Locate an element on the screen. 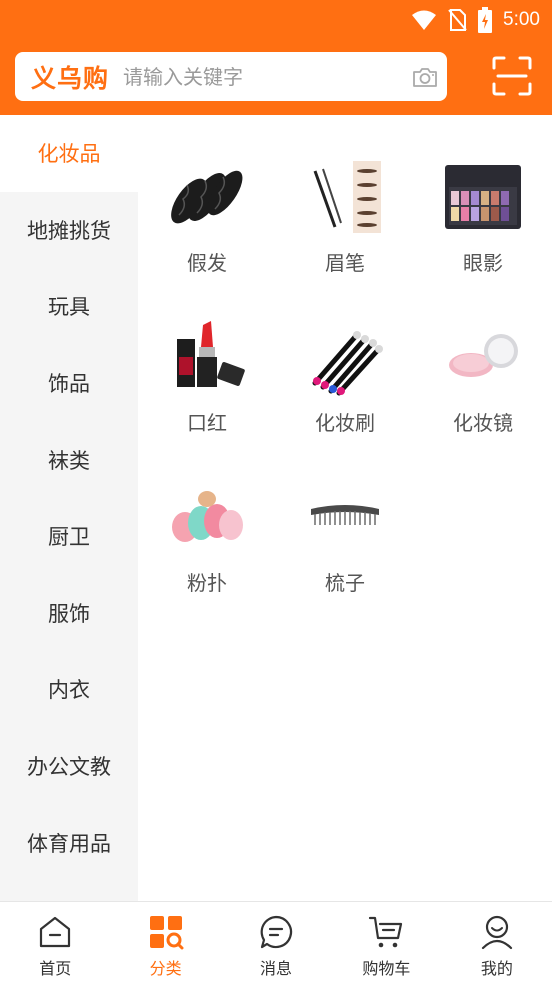 The image size is (552, 981). eyebrow-pencil-image is located at coordinates (345, 197).